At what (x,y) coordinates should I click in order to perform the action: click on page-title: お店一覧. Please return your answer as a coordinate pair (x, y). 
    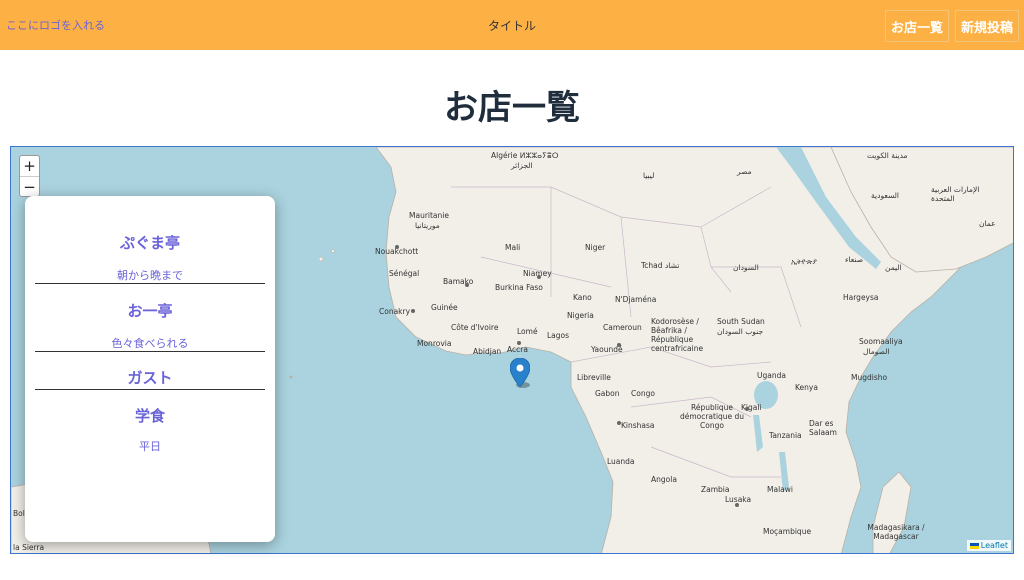
    Looking at the image, I should click on (512, 108).